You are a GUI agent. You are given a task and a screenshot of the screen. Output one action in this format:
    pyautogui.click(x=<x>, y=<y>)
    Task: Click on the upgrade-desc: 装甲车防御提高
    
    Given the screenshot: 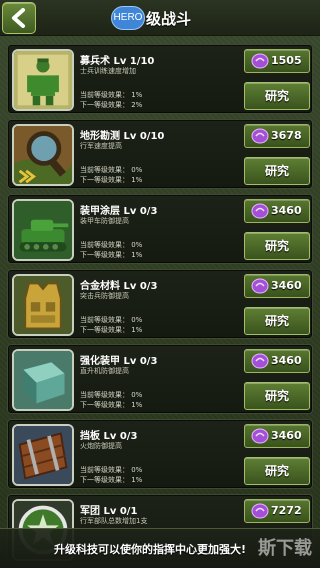 What is the action you would take?
    pyautogui.click(x=104, y=221)
    